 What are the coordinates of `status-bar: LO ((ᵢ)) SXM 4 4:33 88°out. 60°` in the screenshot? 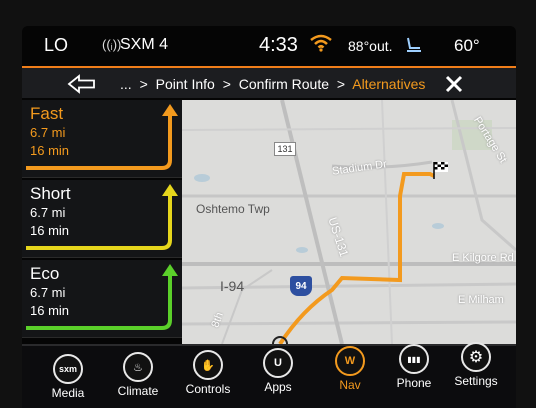 It's located at (269, 45).